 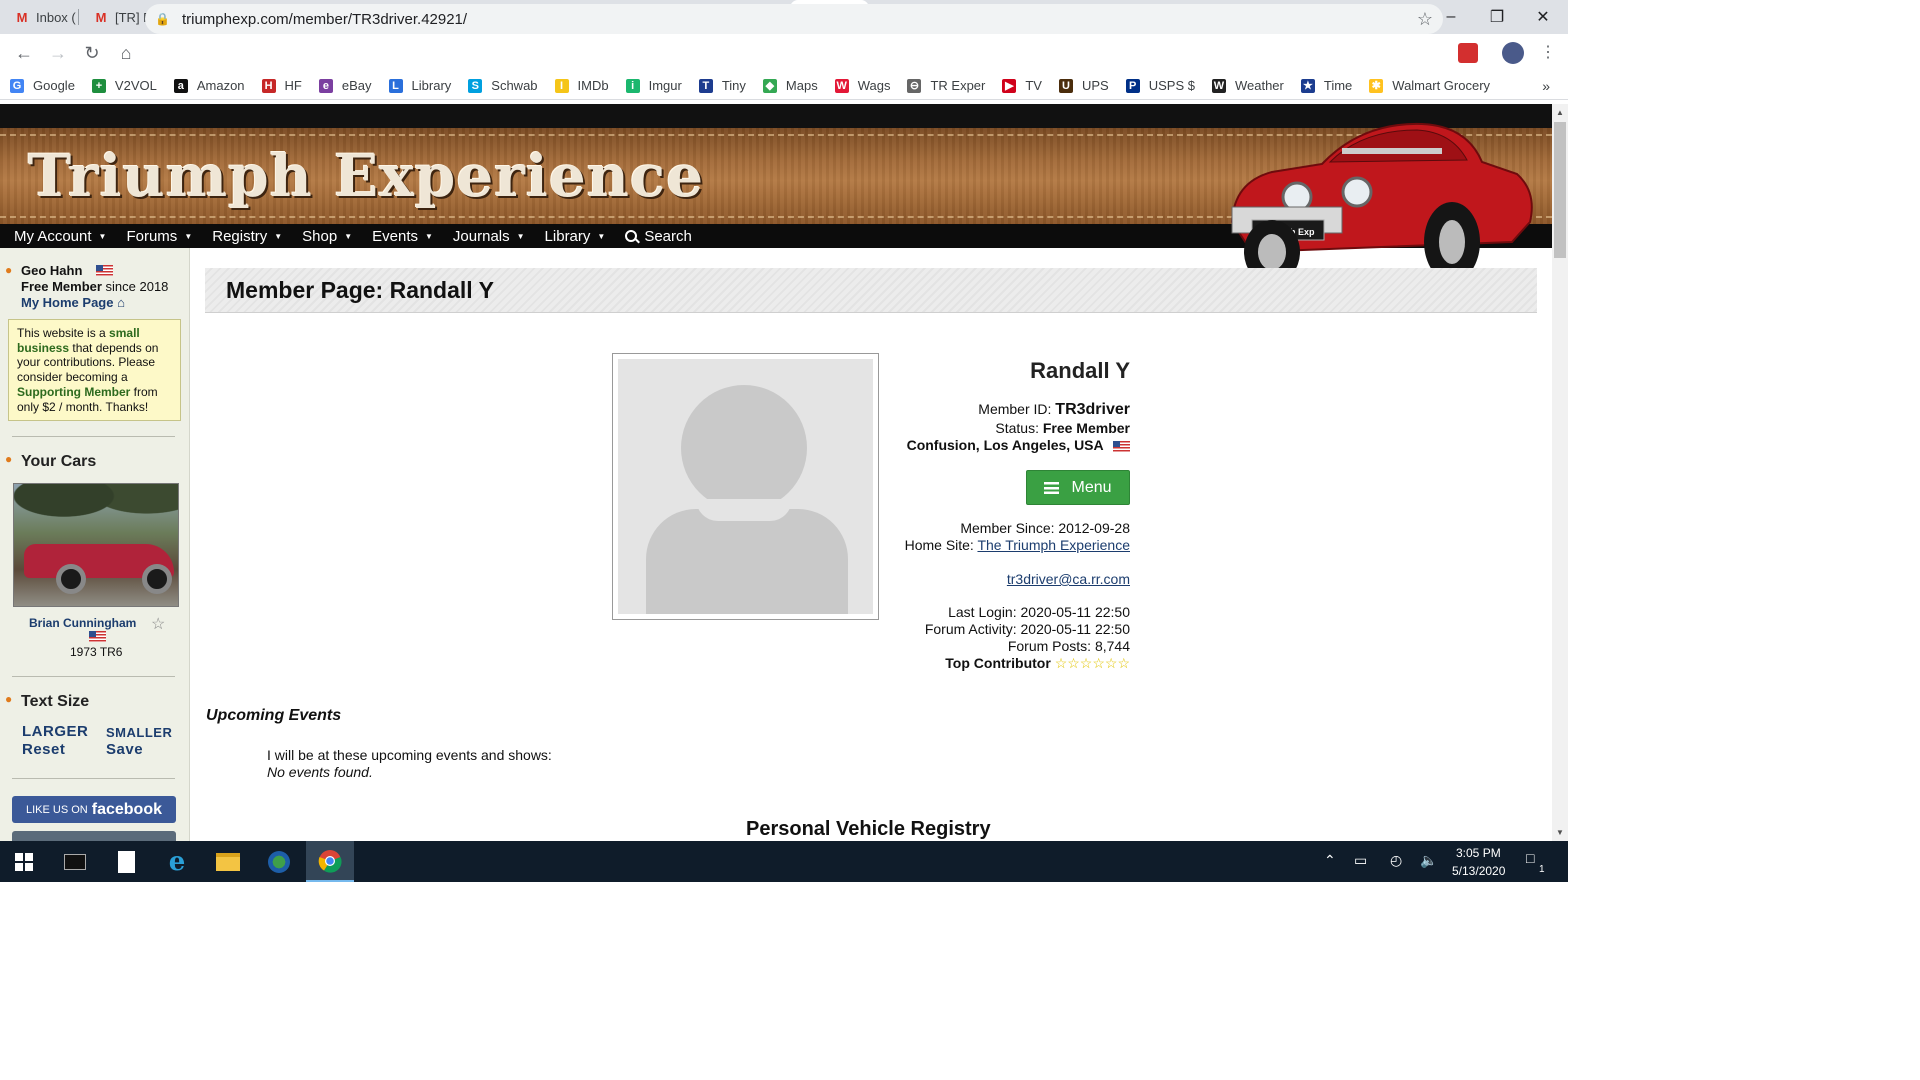 I want to click on text-larger-link: LARGER, so click(x=55, y=731).